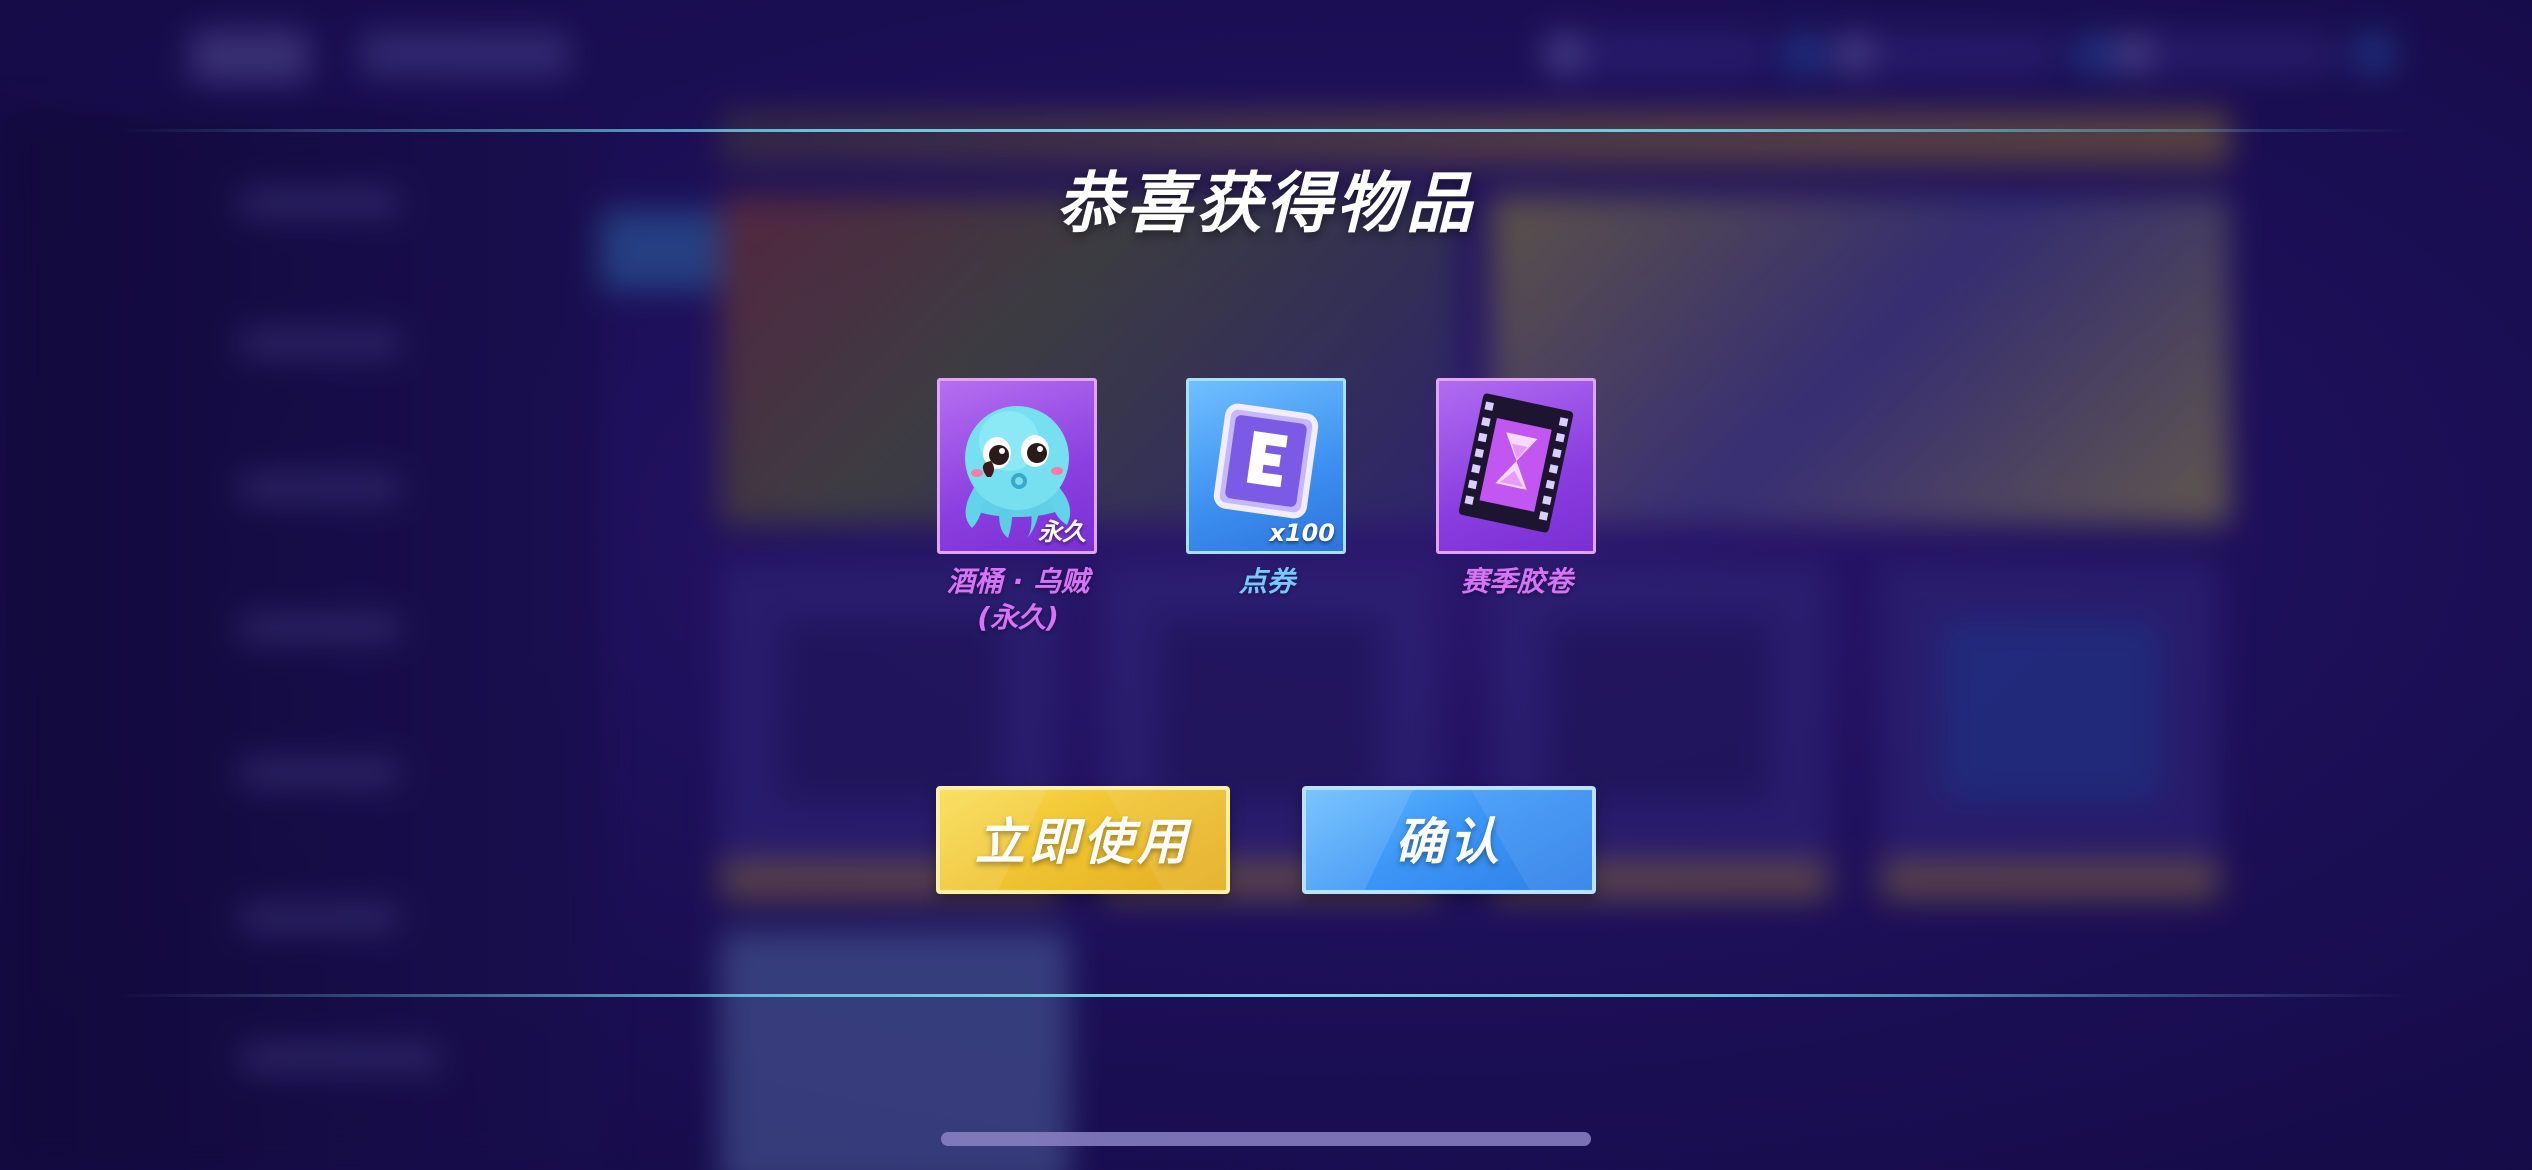  I want to click on reward-item-season-film: 赛季胶卷, so click(1517, 489).